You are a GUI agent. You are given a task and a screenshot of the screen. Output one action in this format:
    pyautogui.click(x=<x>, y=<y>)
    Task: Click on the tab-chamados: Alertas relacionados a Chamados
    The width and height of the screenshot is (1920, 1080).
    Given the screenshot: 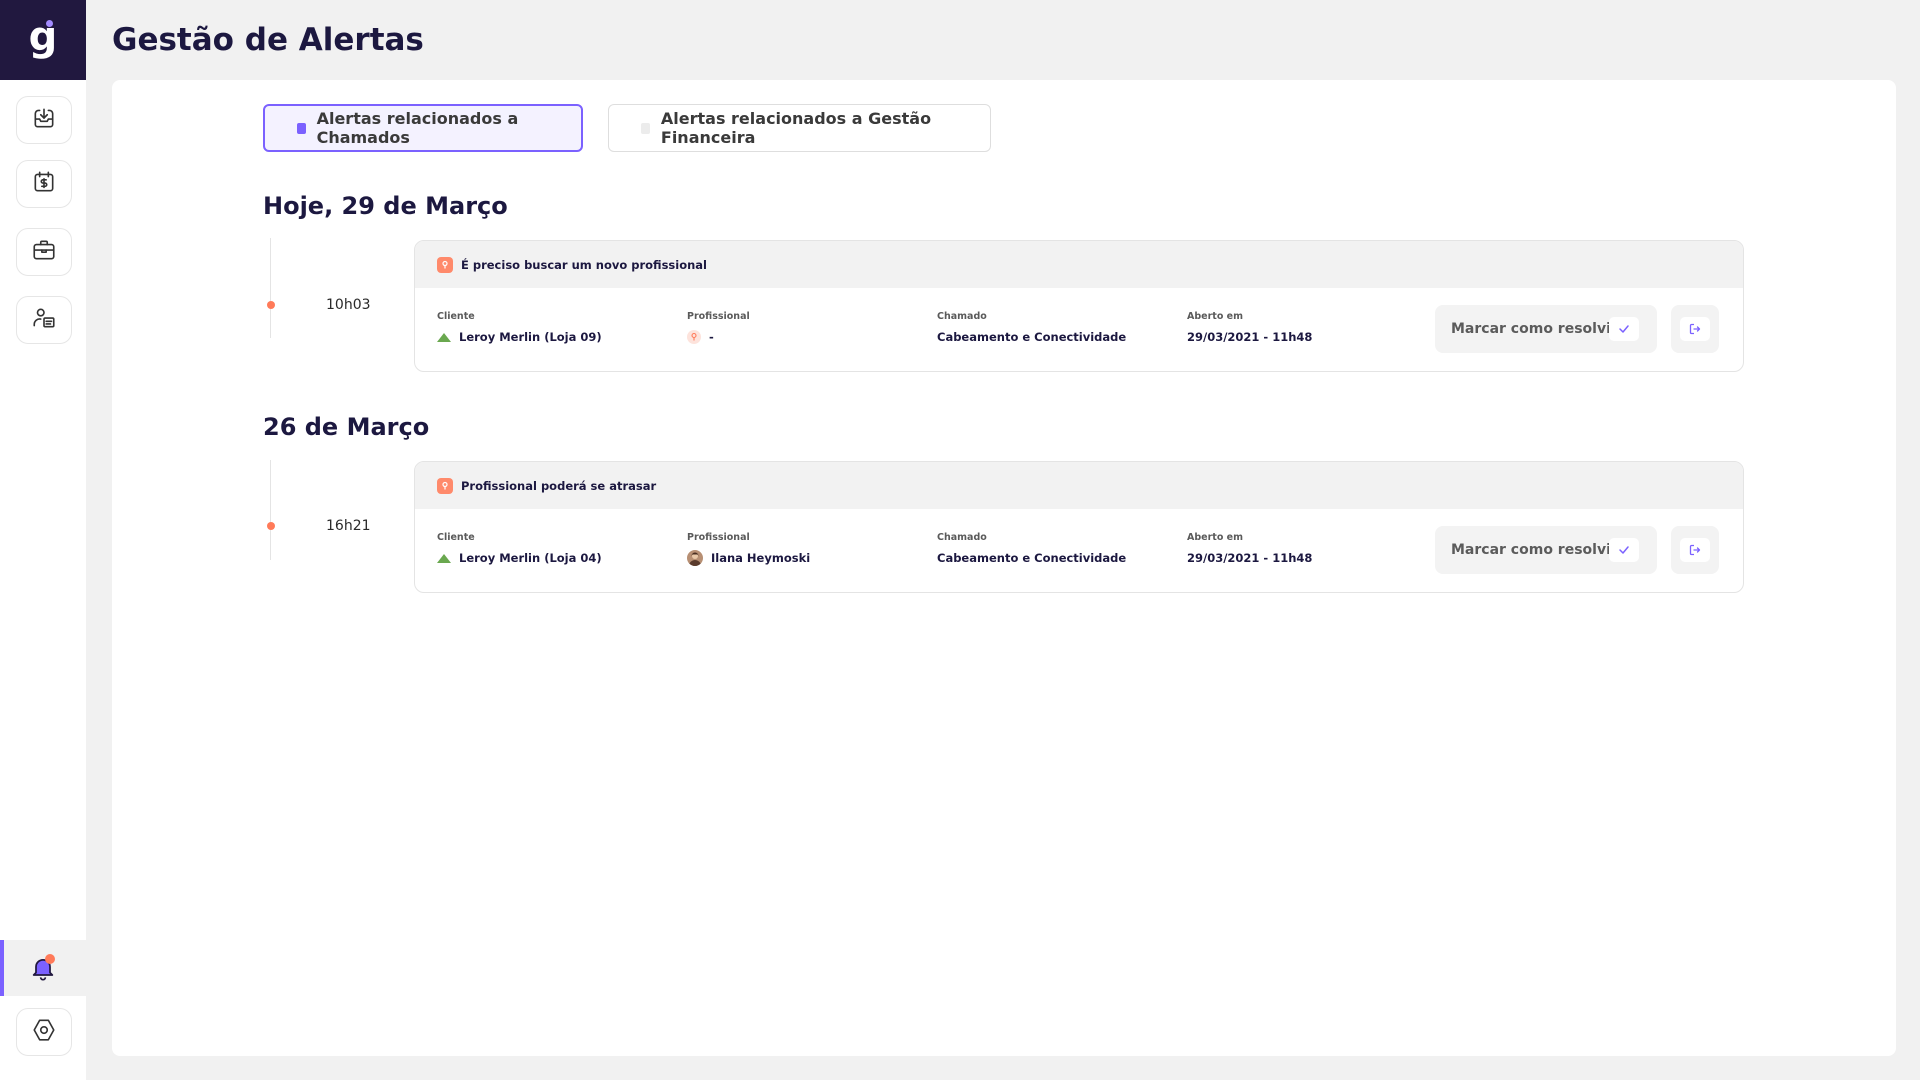 What is the action you would take?
    pyautogui.click(x=423, y=128)
    